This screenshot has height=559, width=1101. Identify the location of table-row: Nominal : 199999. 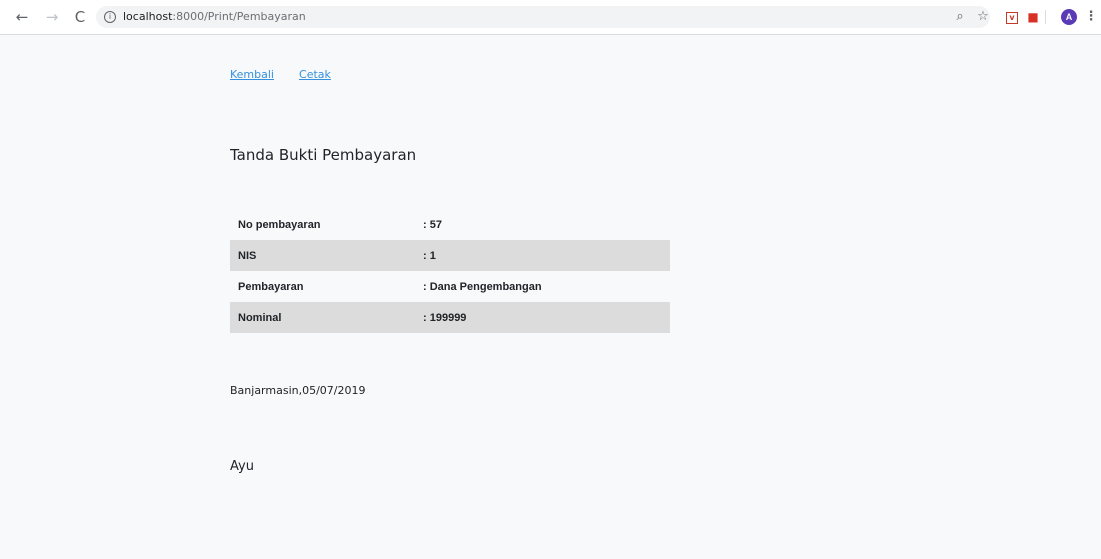
(450, 317).